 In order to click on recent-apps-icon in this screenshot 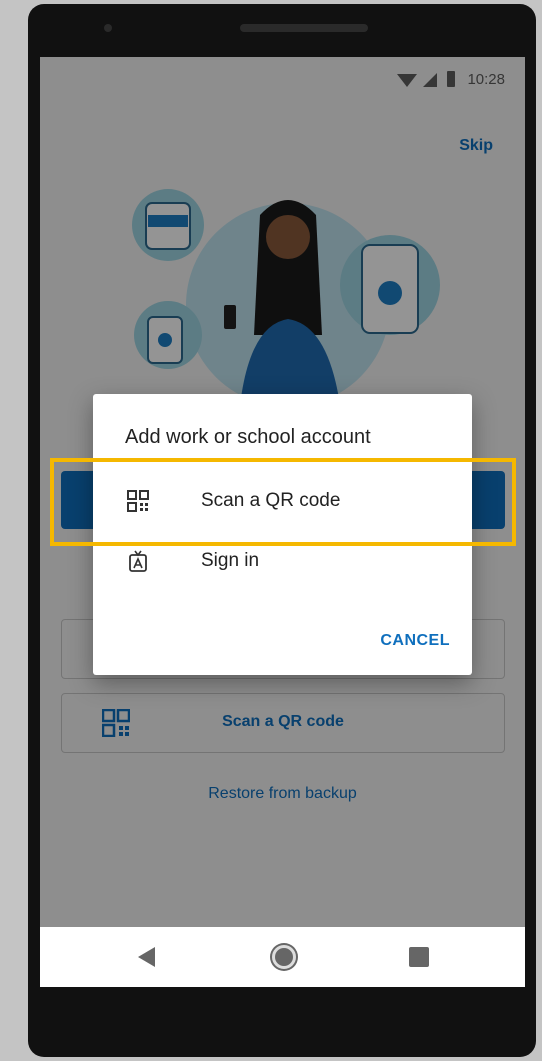, I will do `click(419, 957)`.